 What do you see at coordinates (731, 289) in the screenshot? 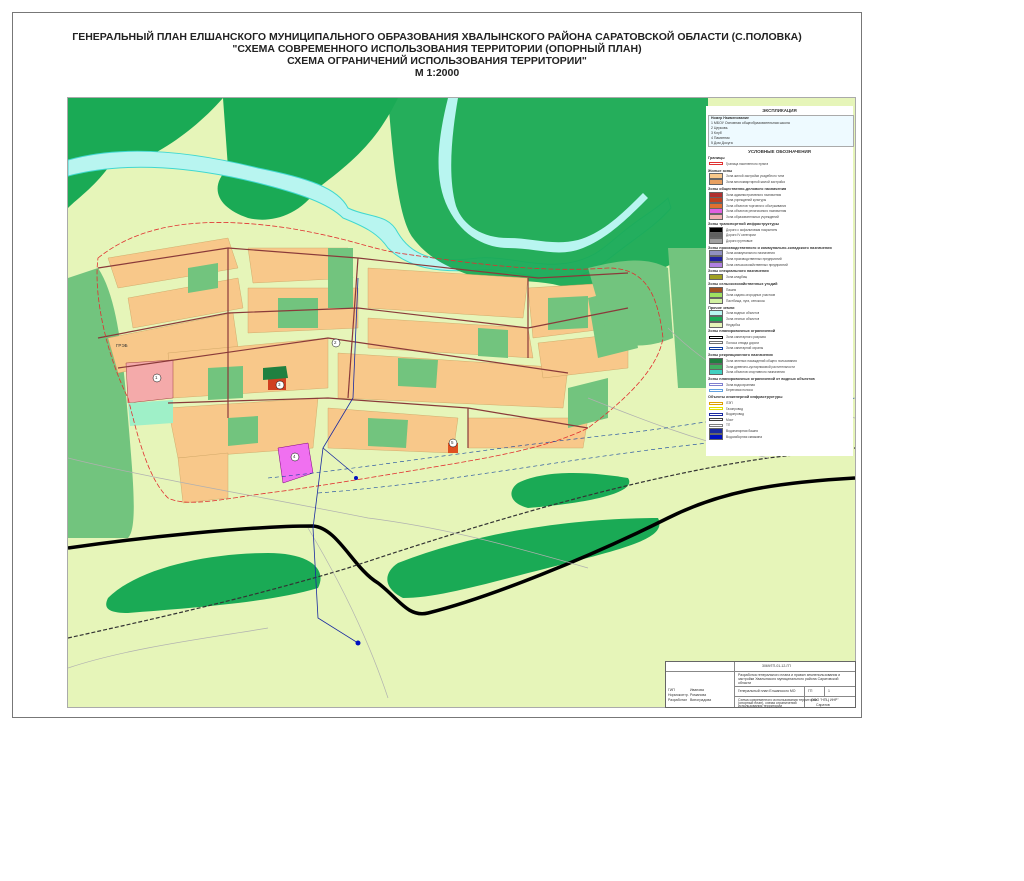
I see `legend-item-label: Пашня` at bounding box center [731, 289].